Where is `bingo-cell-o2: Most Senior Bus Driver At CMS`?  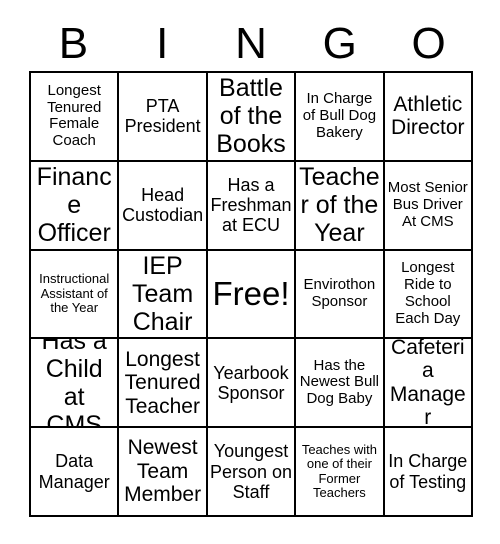 bingo-cell-o2: Most Senior Bus Driver At CMS is located at coordinates (428, 206).